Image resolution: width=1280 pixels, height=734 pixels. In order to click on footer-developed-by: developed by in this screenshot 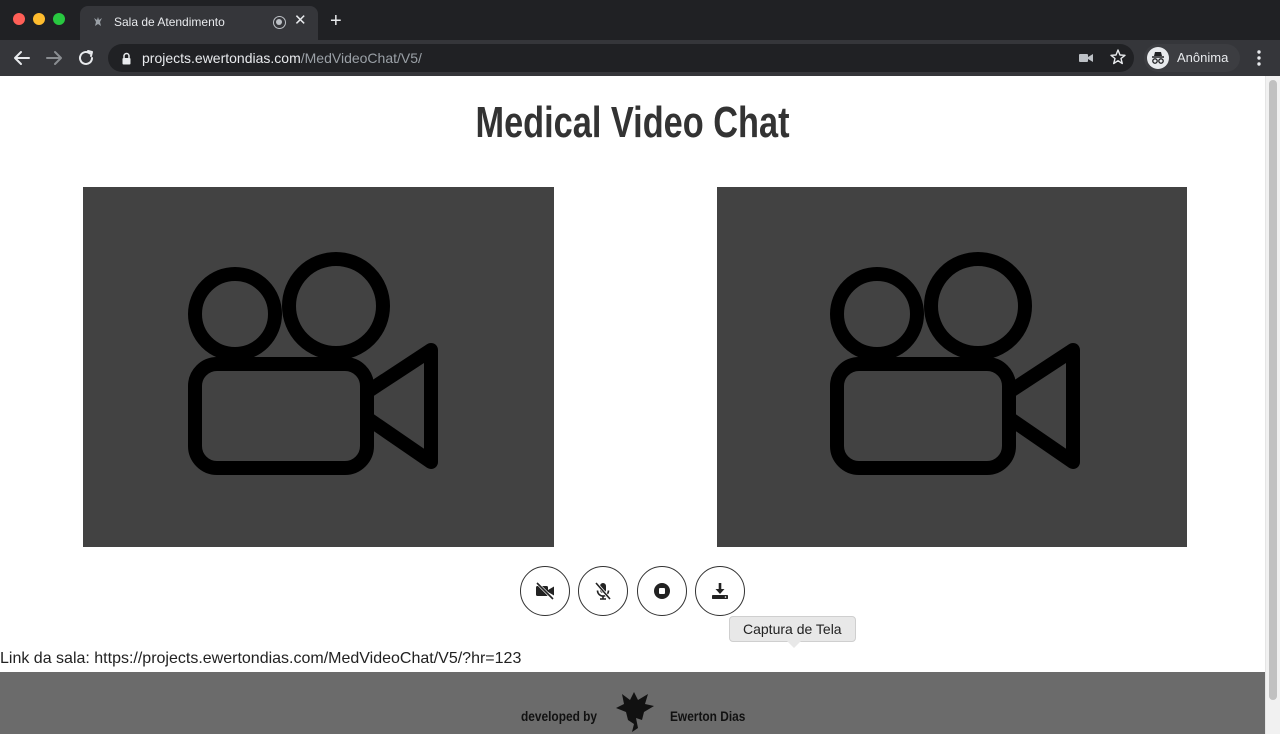, I will do `click(559, 716)`.